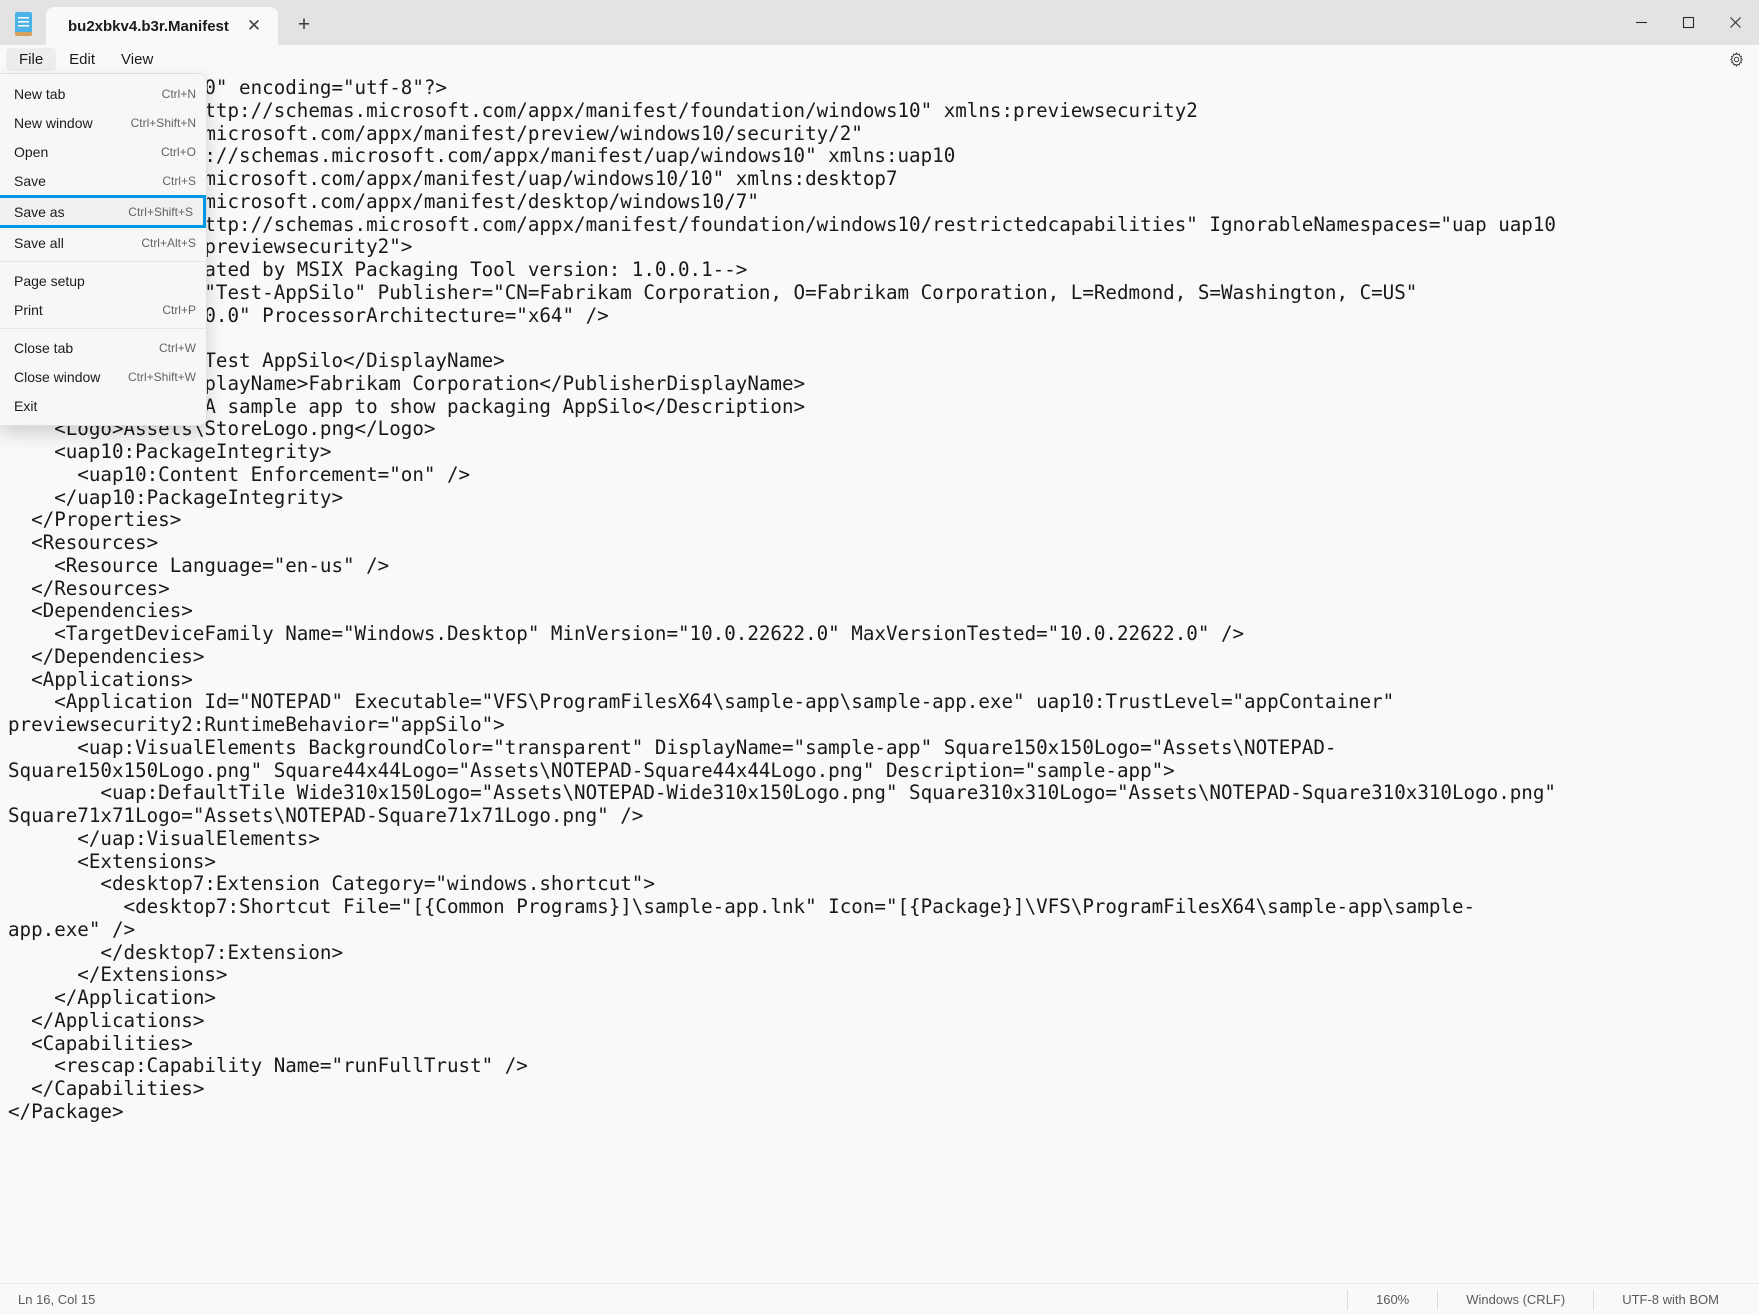  What do you see at coordinates (106, 1088) in the screenshot?
I see `editor-line: </Capabilities>` at bounding box center [106, 1088].